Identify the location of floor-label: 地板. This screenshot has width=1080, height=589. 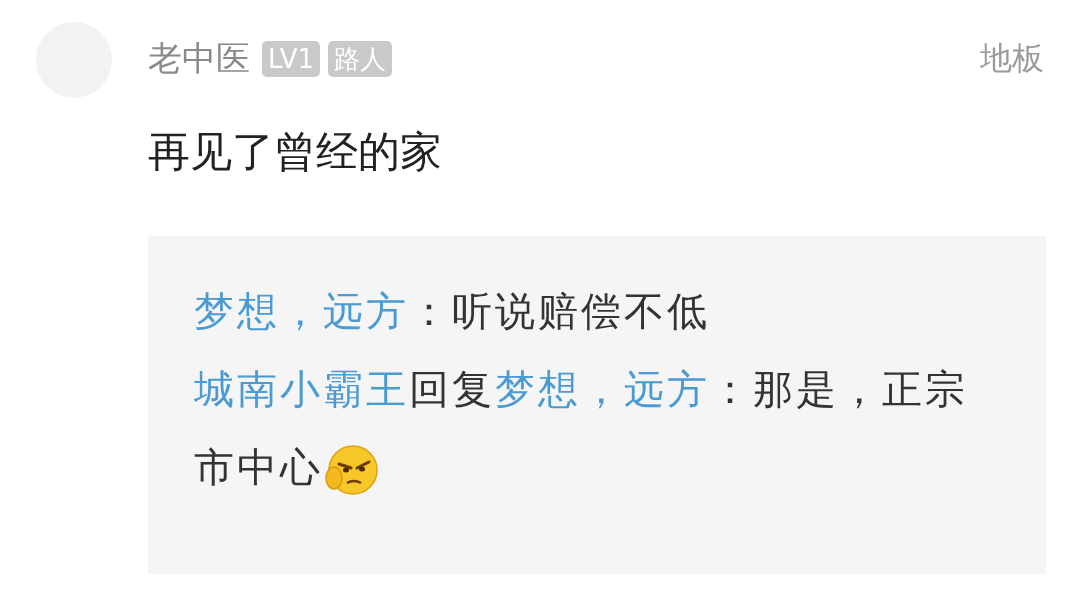
(1012, 58).